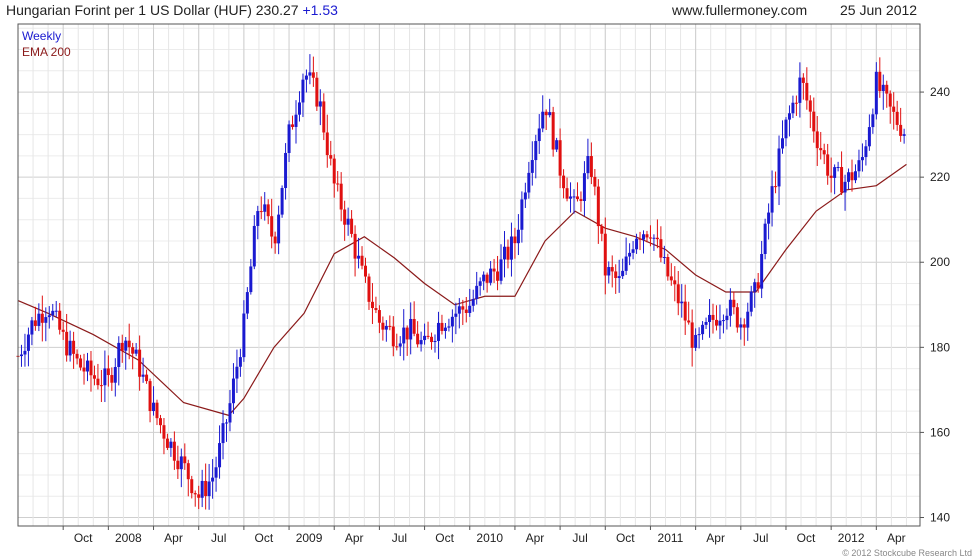 This screenshot has height=560, width=980. Describe the element at coordinates (940, 347) in the screenshot. I see `y-tick-label: 180` at that location.